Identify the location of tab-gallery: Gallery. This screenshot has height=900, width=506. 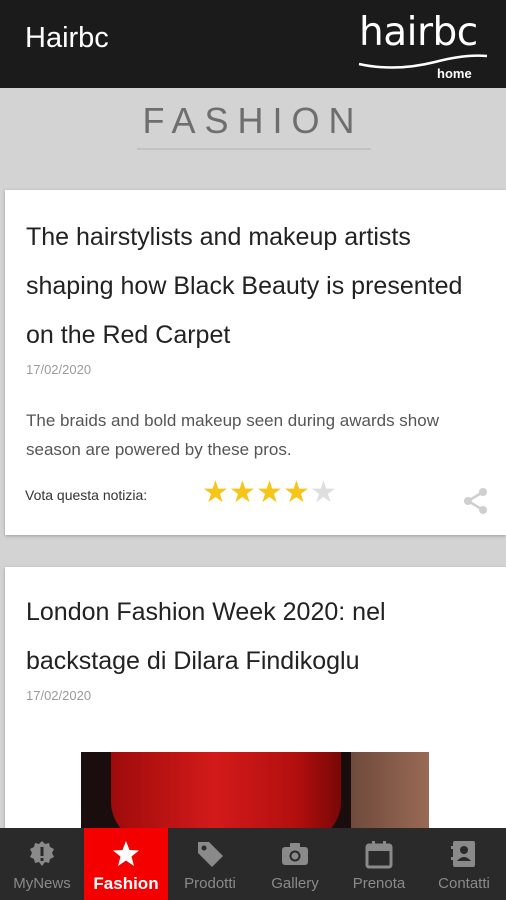
(295, 864).